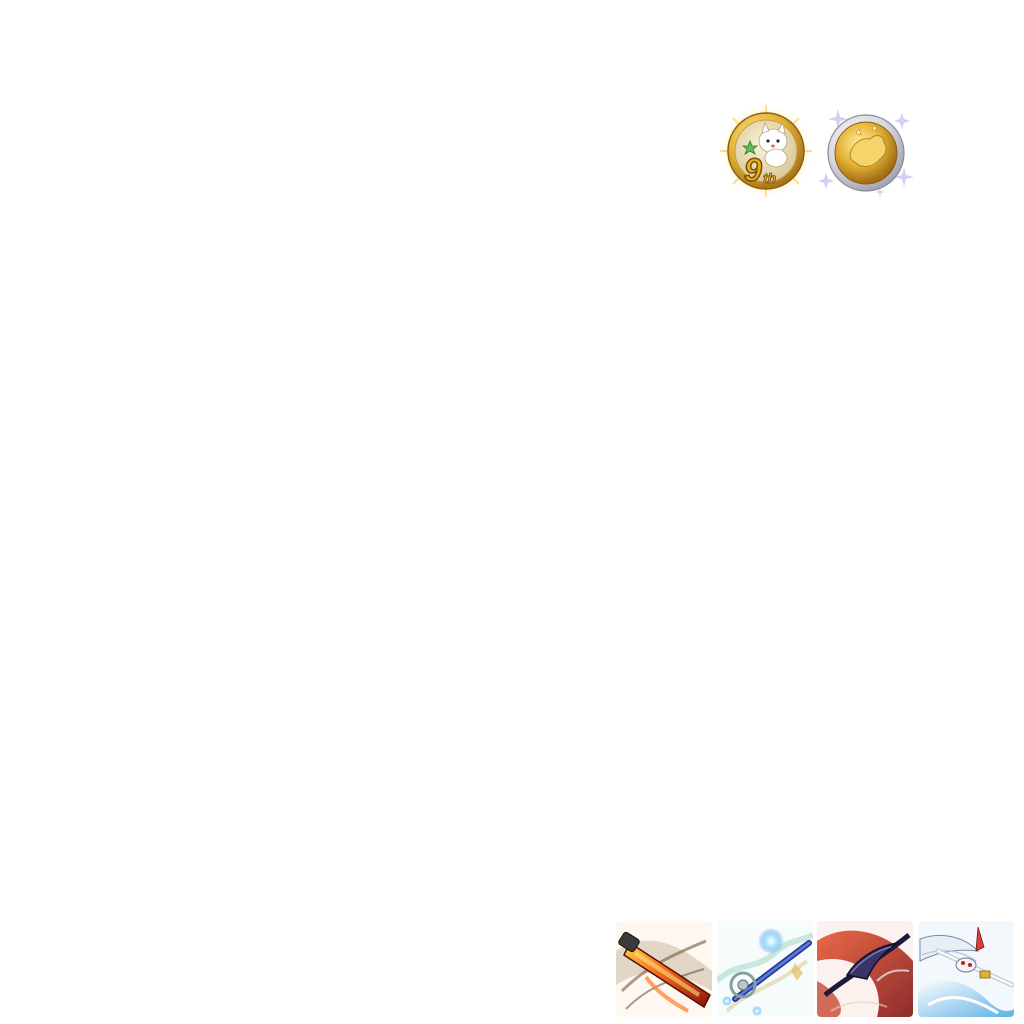 The height and width of the screenshot is (1024, 1024). I want to click on white-winged-blade-icon, so click(966, 969).